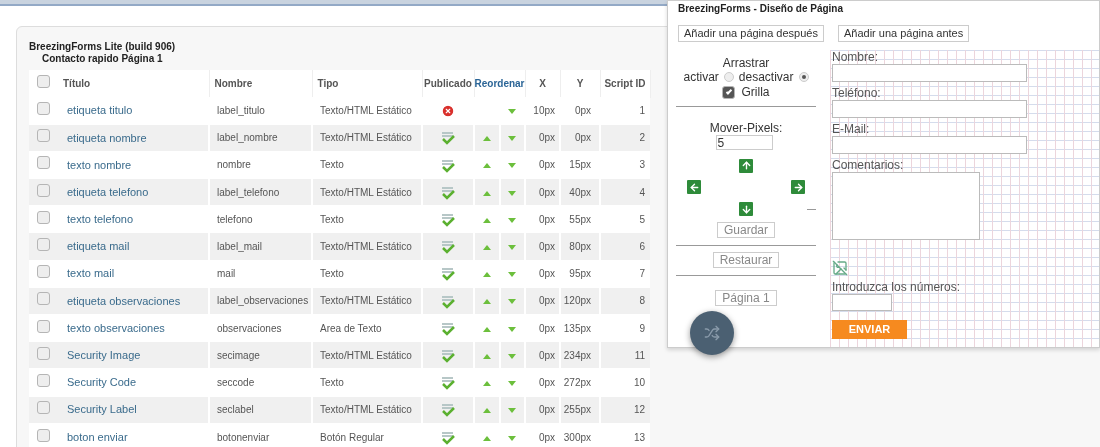 The image size is (1100, 447). I want to click on element-title-link: Security Code, so click(102, 382).